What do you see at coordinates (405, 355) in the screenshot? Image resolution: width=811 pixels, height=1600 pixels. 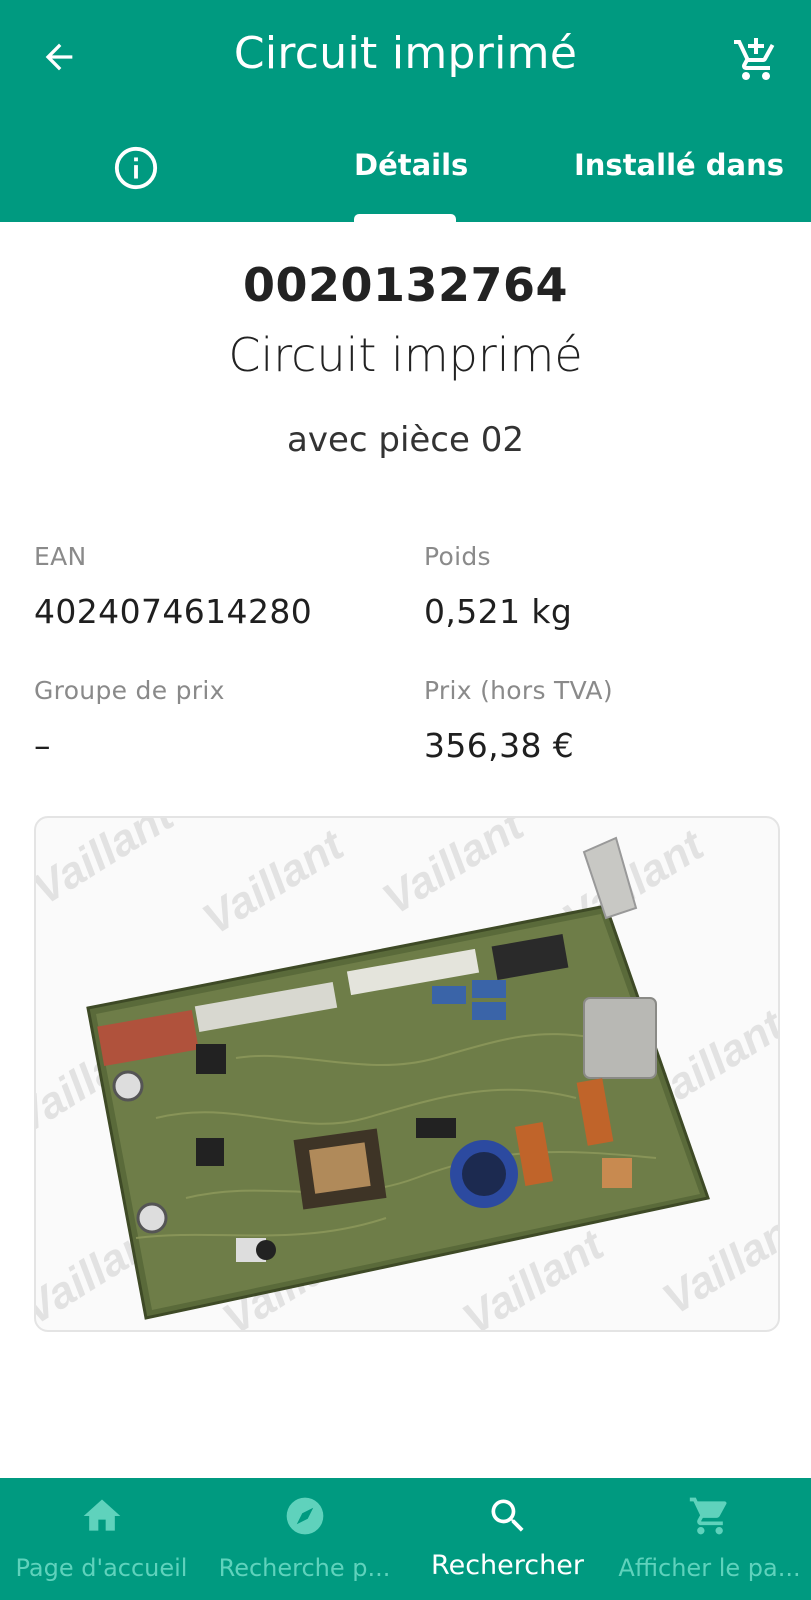 I see `product-name: Circuit imprimé` at bounding box center [405, 355].